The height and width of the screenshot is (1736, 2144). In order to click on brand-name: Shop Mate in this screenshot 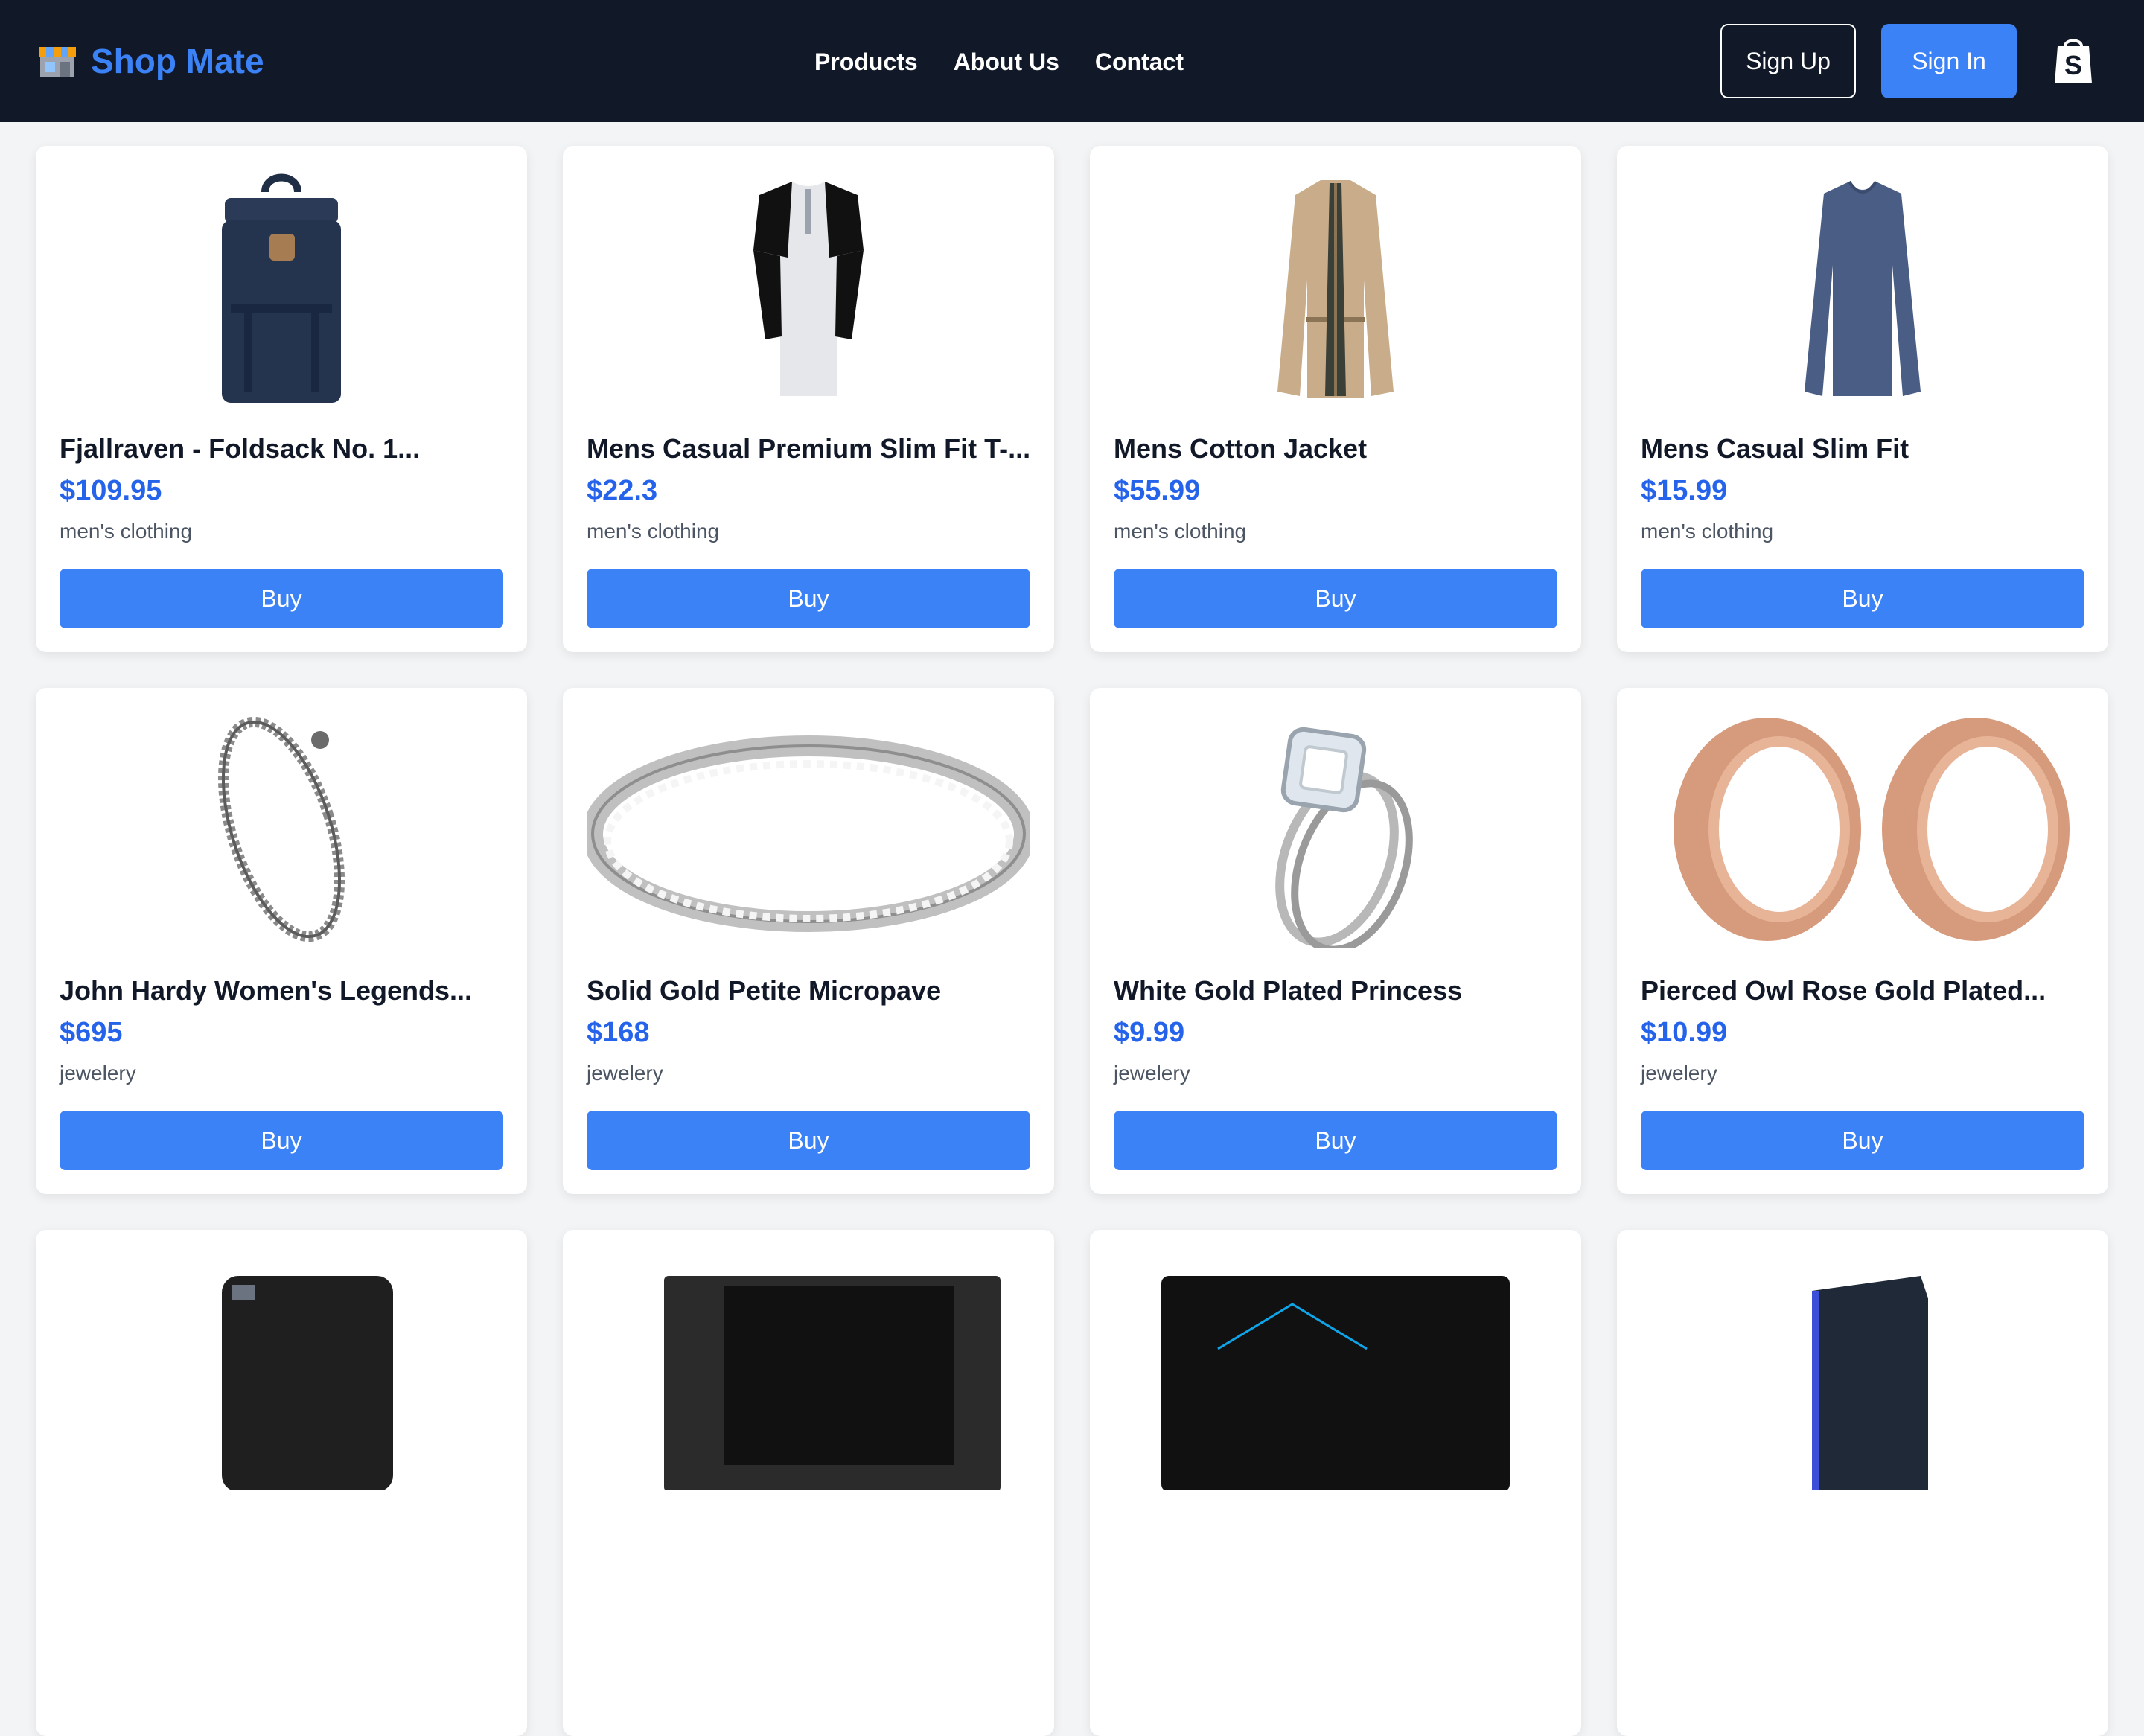, I will do `click(178, 61)`.